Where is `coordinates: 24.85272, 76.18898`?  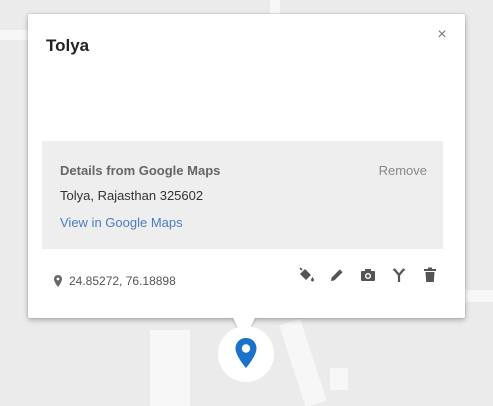 coordinates: 24.85272, 76.18898 is located at coordinates (115, 281).